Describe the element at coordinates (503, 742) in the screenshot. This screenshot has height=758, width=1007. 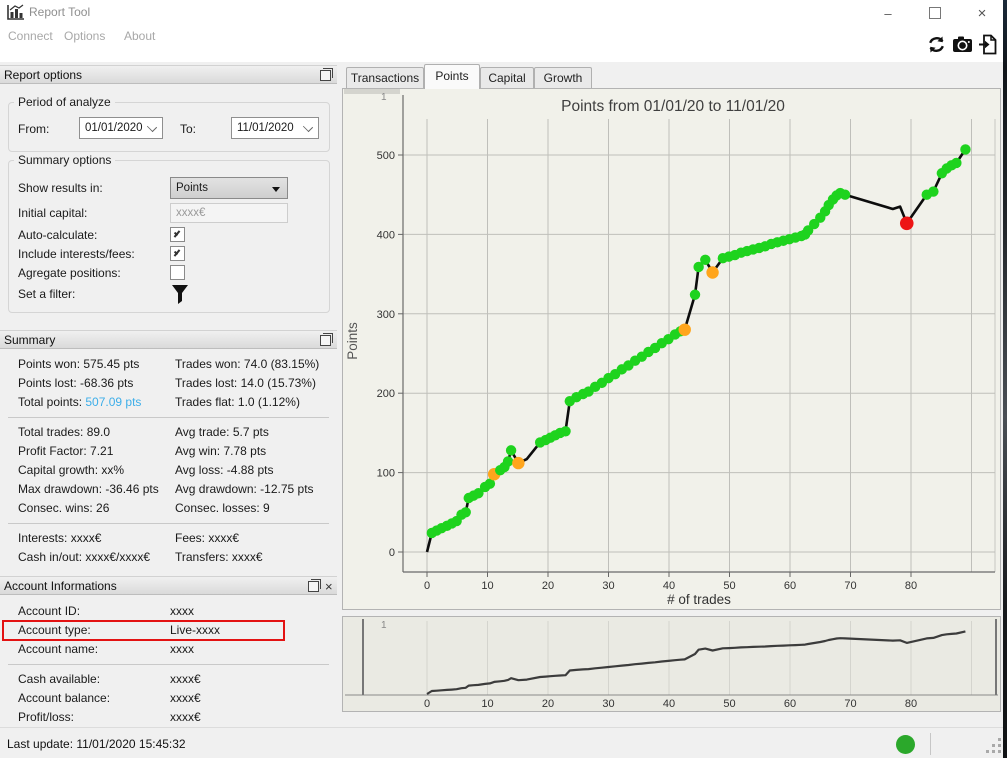
I see `status-bar: Last update: 11/01/2020 15:45:32` at that location.